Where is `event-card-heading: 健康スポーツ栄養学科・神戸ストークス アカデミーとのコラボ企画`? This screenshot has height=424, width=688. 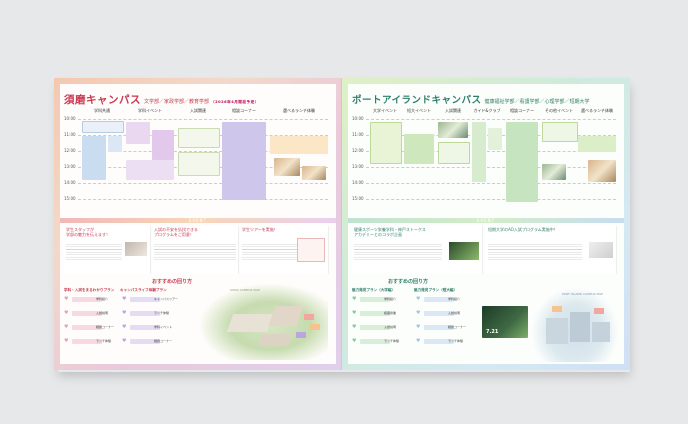
event-card-heading: 健康スポーツ栄養学科・神戸ストークス アカデミーとのコラボ企画 is located at coordinates (390, 232).